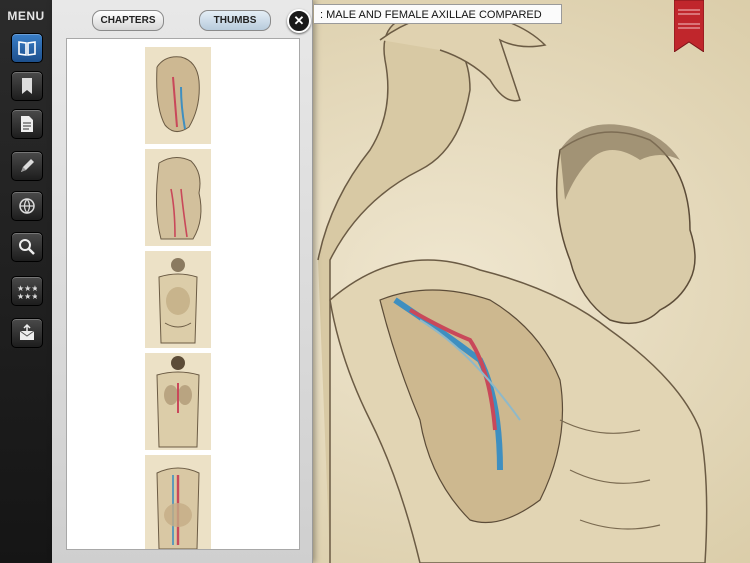 The width and height of the screenshot is (750, 563). I want to click on chapter-title: : MALE AND FEMALE AXILLAE COMPARED, so click(431, 15).